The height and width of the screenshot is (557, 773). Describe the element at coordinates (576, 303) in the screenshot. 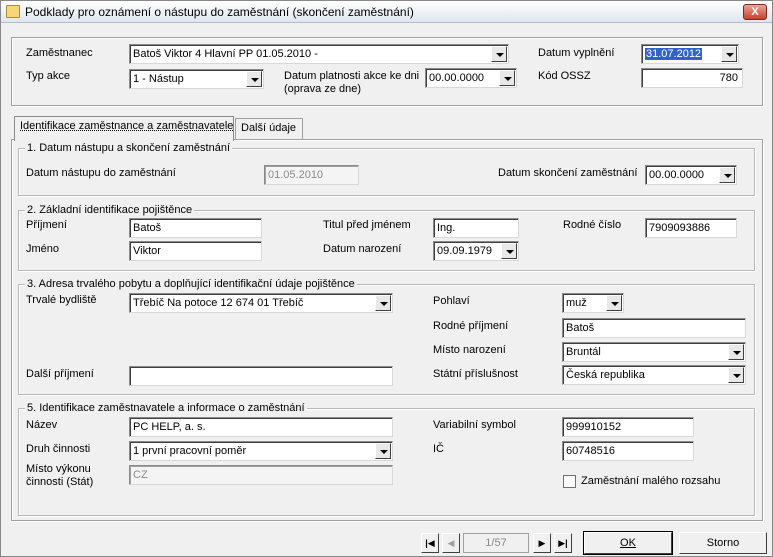

I see `gender-value: muž` at that location.